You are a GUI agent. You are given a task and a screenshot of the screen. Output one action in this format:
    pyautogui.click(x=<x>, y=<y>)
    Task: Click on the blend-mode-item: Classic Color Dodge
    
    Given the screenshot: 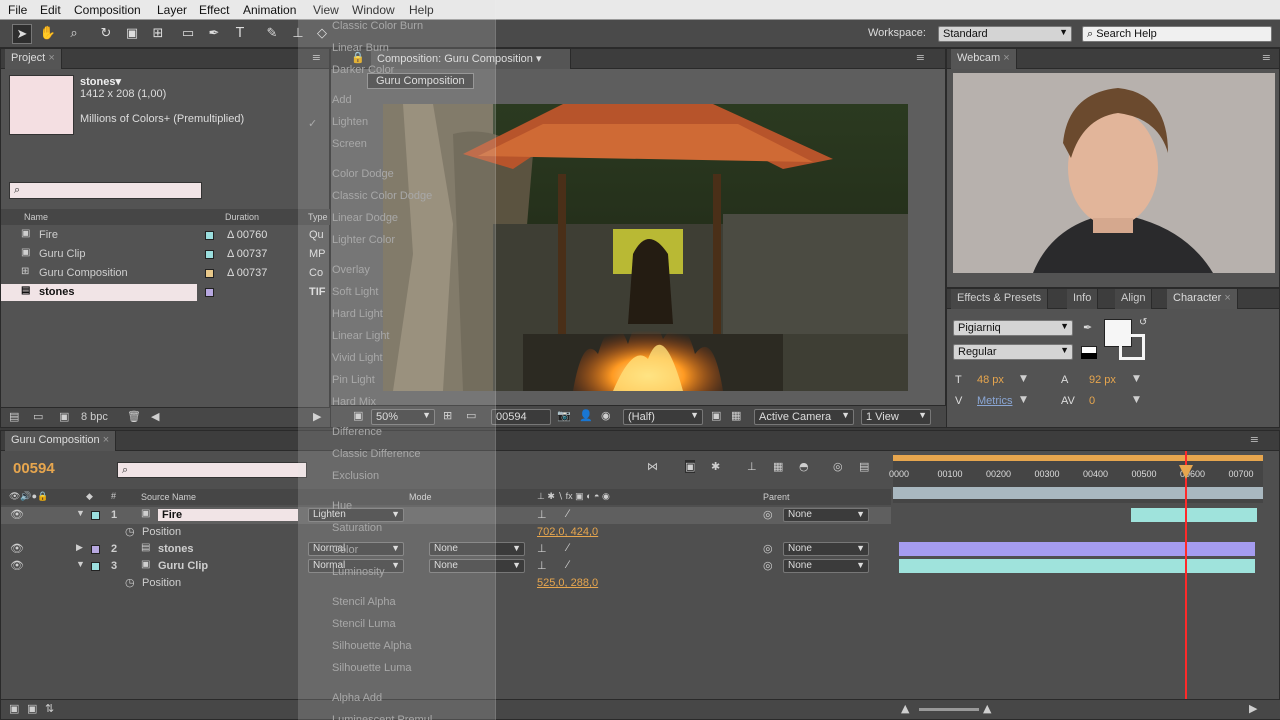 What is the action you would take?
    pyautogui.click(x=382, y=196)
    